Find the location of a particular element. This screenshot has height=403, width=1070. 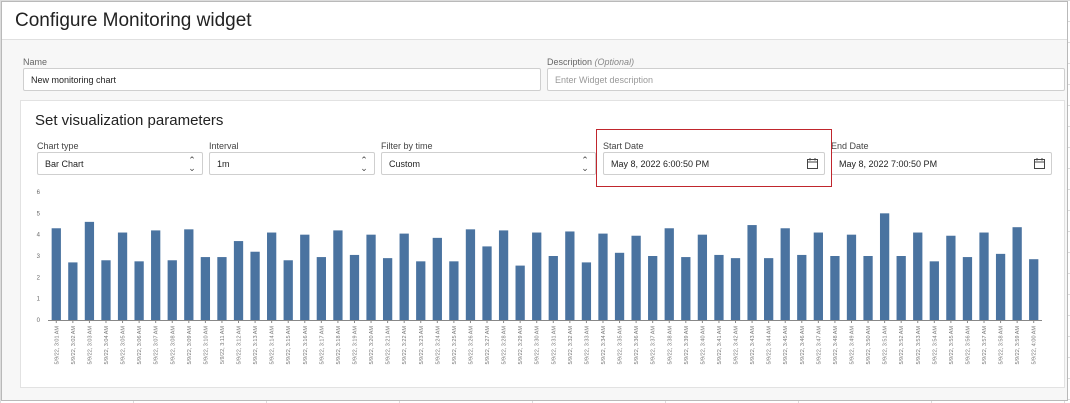

filter-select: Custom ⌃ ⌄ is located at coordinates (488, 163).